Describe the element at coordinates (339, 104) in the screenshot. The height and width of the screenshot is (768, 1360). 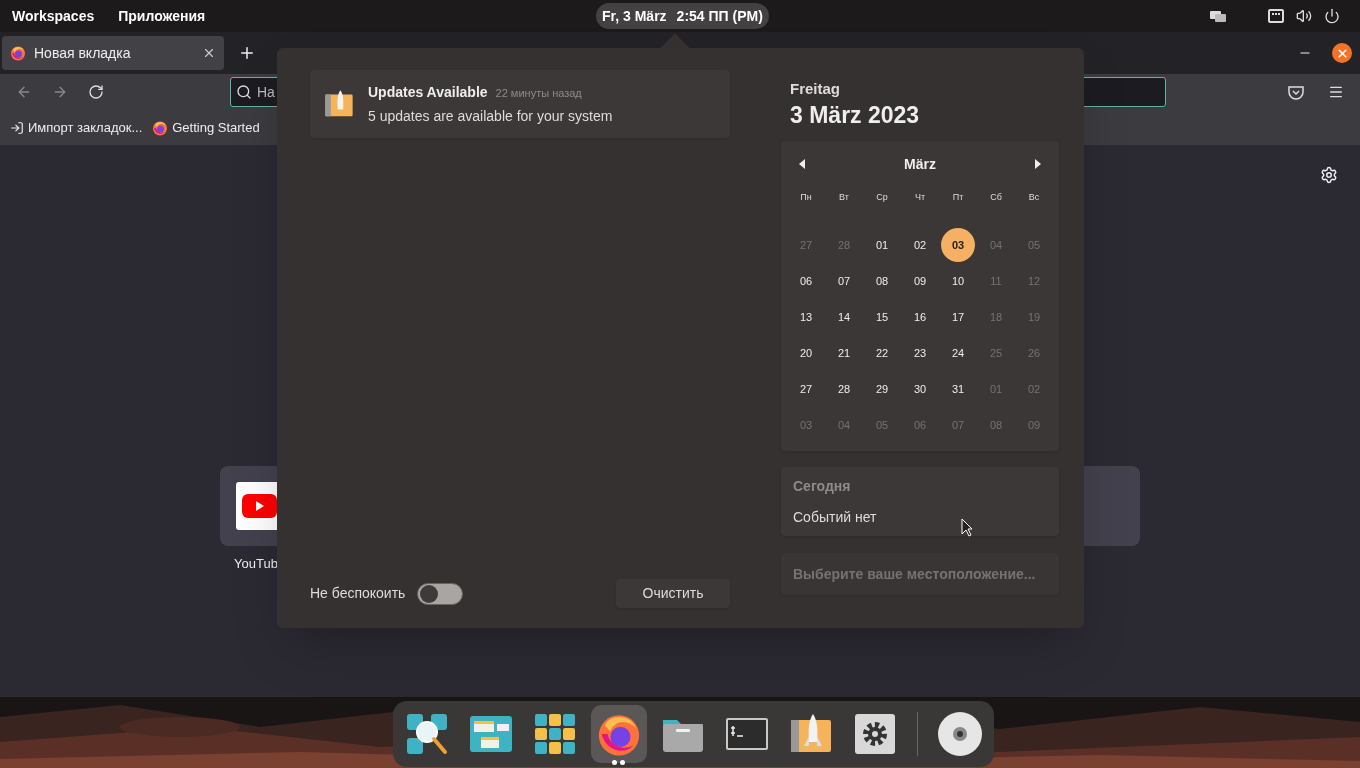
I see `rocket-icon` at that location.